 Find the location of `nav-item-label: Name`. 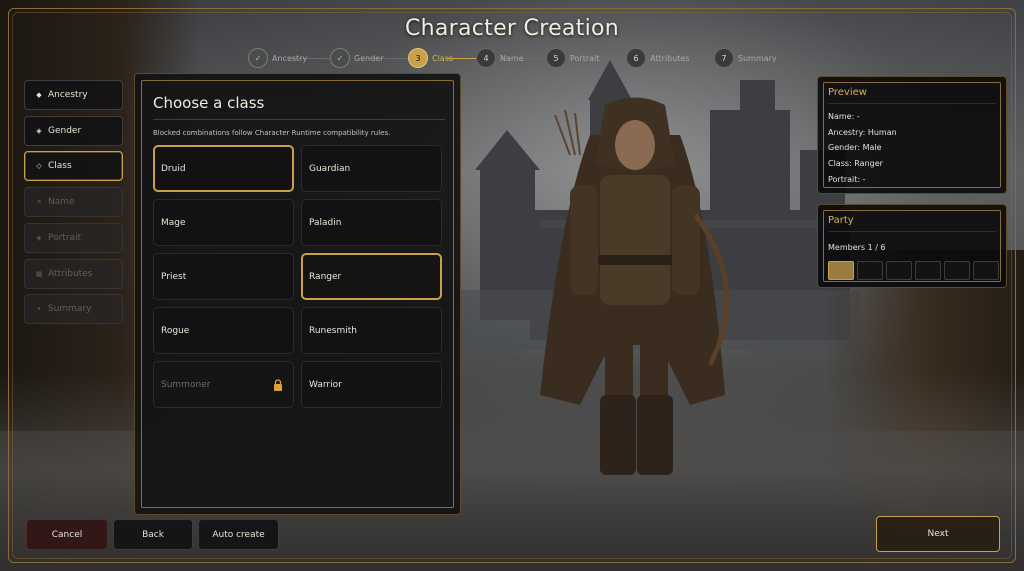

nav-item-label: Name is located at coordinates (61, 202).